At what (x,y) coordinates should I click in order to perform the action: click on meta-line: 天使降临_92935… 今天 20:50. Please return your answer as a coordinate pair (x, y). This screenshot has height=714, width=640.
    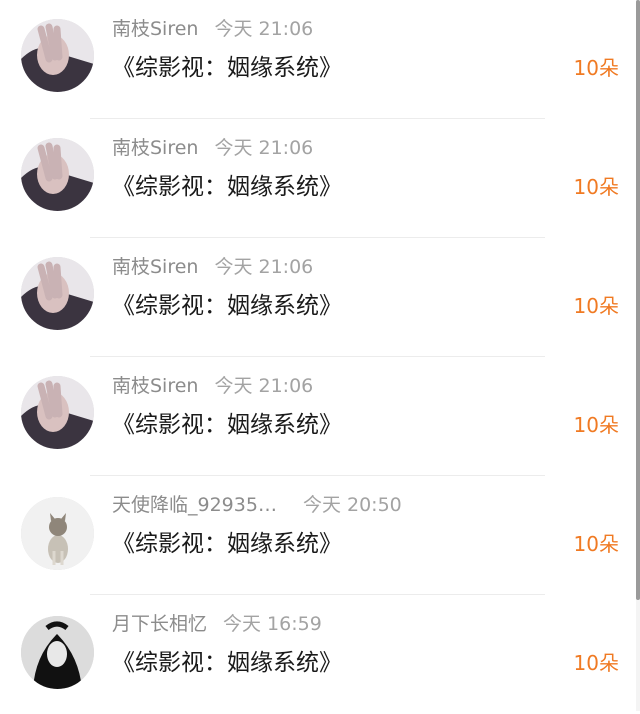
    Looking at the image, I should click on (257, 503).